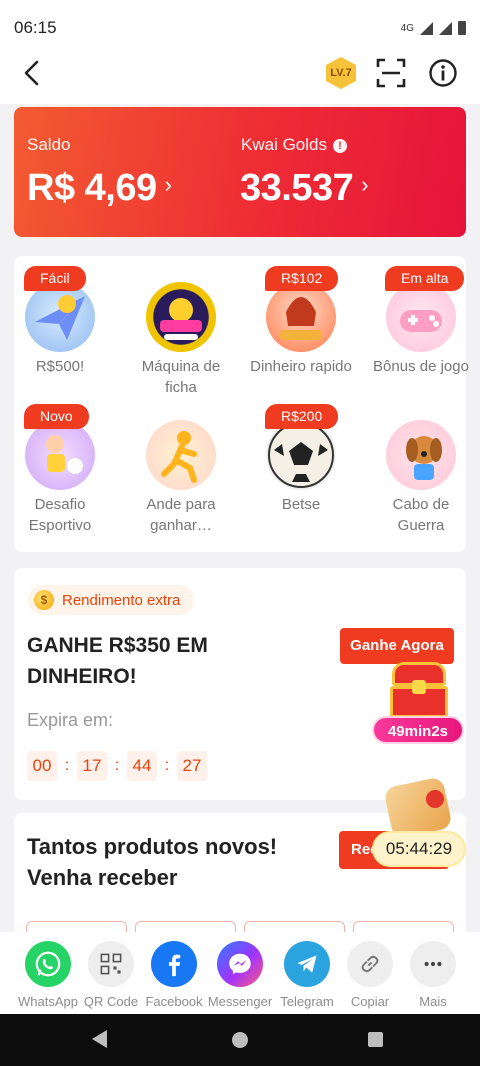 This screenshot has width=480, height=1066. What do you see at coordinates (35, 27) in the screenshot?
I see `status-time: 06:15` at bounding box center [35, 27].